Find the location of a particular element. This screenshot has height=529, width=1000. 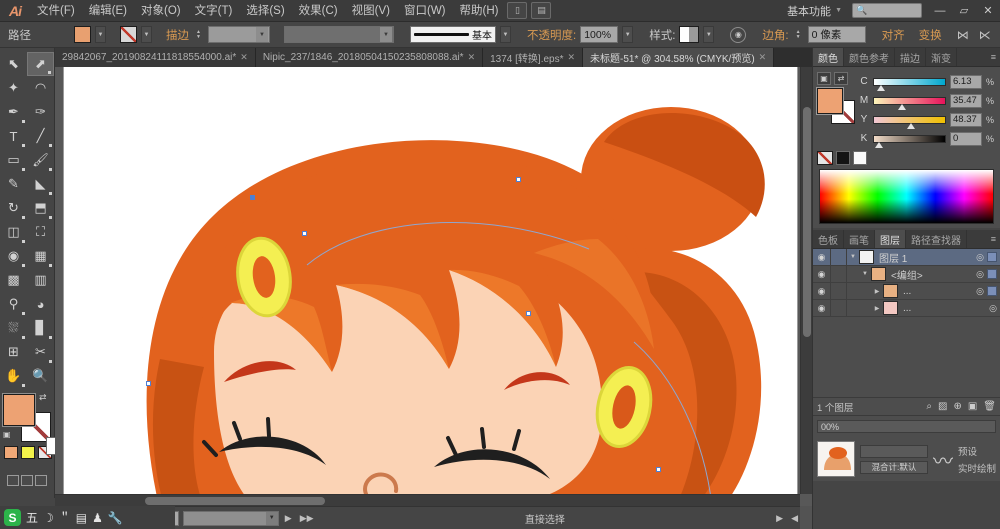

tab-stroke: 描边 is located at coordinates (910, 57).